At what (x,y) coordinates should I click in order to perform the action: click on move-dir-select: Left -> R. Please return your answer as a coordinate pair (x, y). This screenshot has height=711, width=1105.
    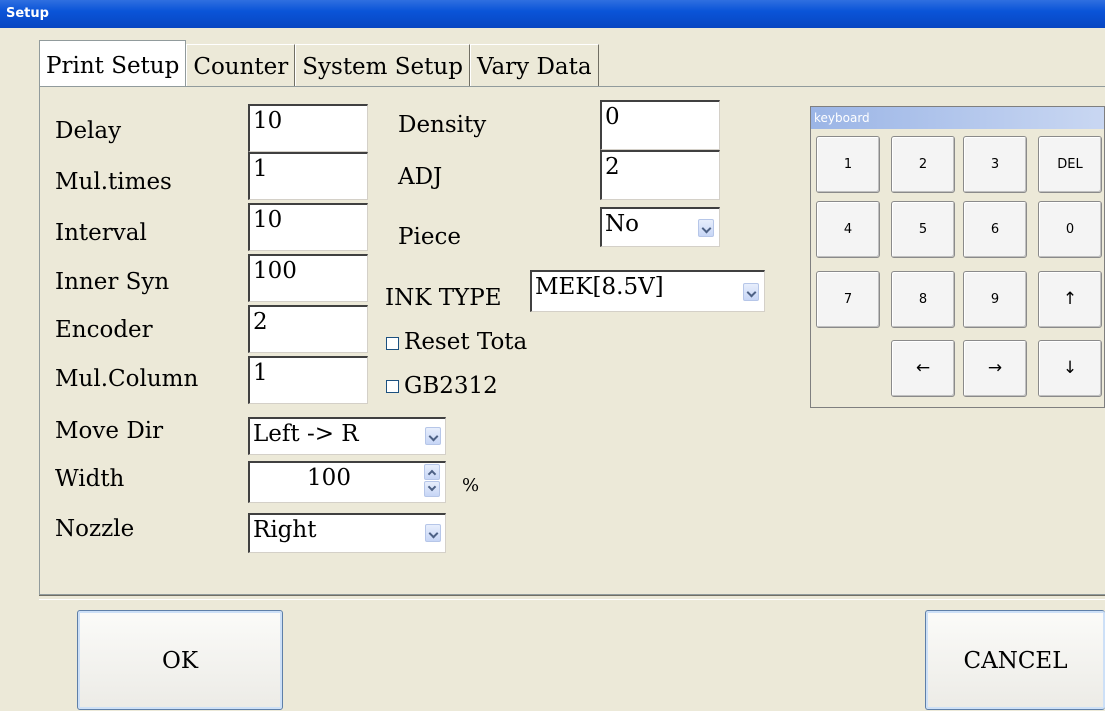
    Looking at the image, I should click on (347, 436).